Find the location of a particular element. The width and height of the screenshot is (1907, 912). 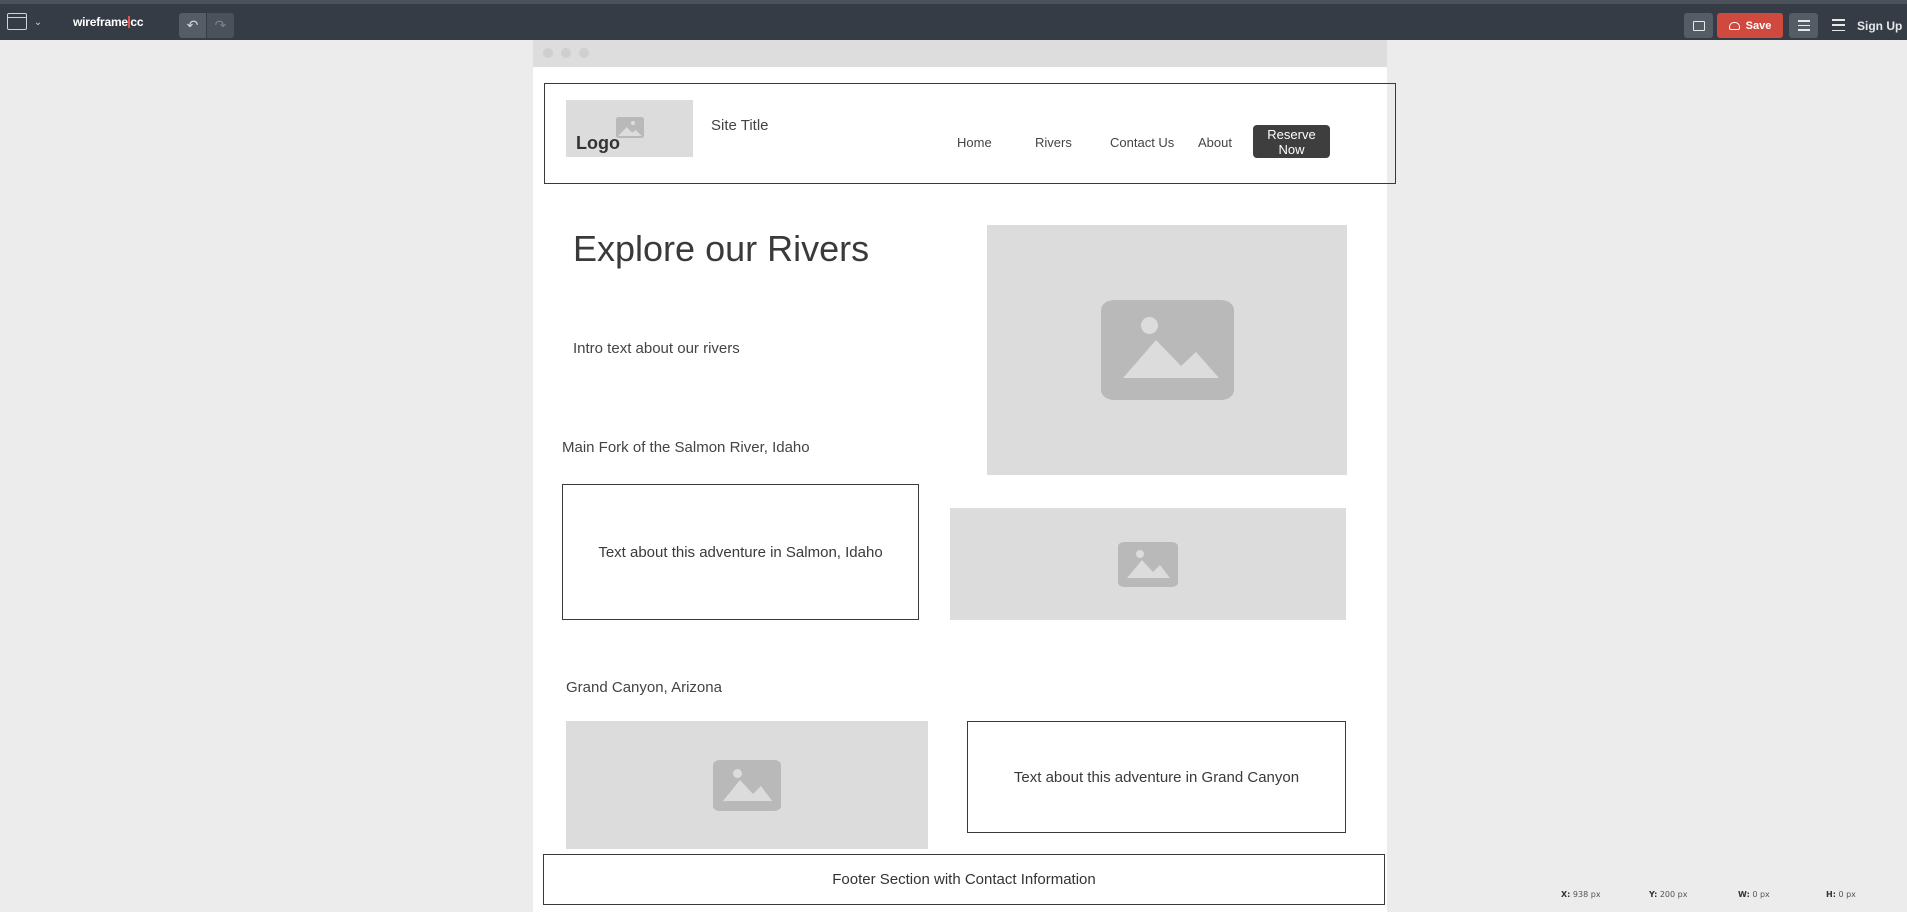

hero-image-placeholder is located at coordinates (1167, 350).